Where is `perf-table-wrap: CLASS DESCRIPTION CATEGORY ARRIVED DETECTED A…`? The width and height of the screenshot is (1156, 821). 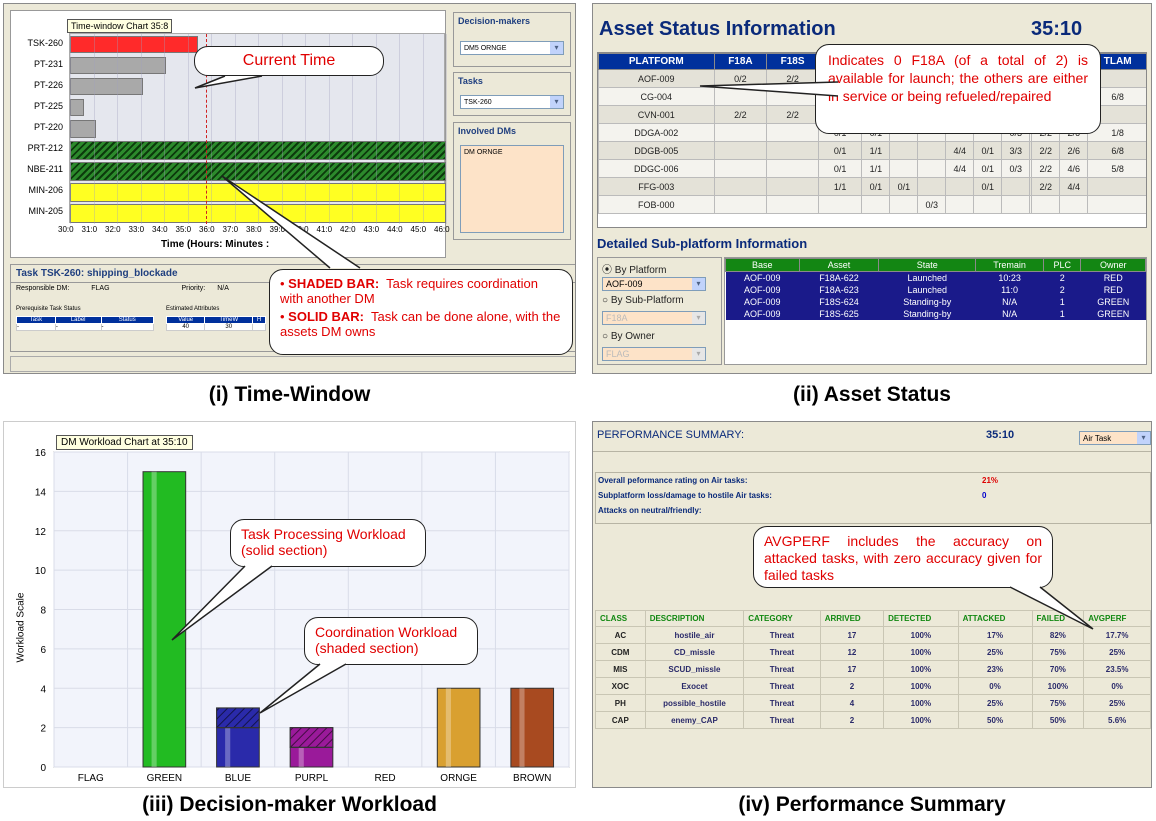
perf-table-wrap: CLASS DESCRIPTION CATEGORY ARRIVED DETECTED A… is located at coordinates (873, 669).